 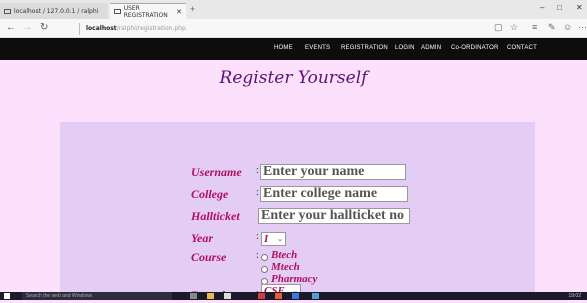 I want to click on nav-login: LOGIN, so click(x=405, y=48).